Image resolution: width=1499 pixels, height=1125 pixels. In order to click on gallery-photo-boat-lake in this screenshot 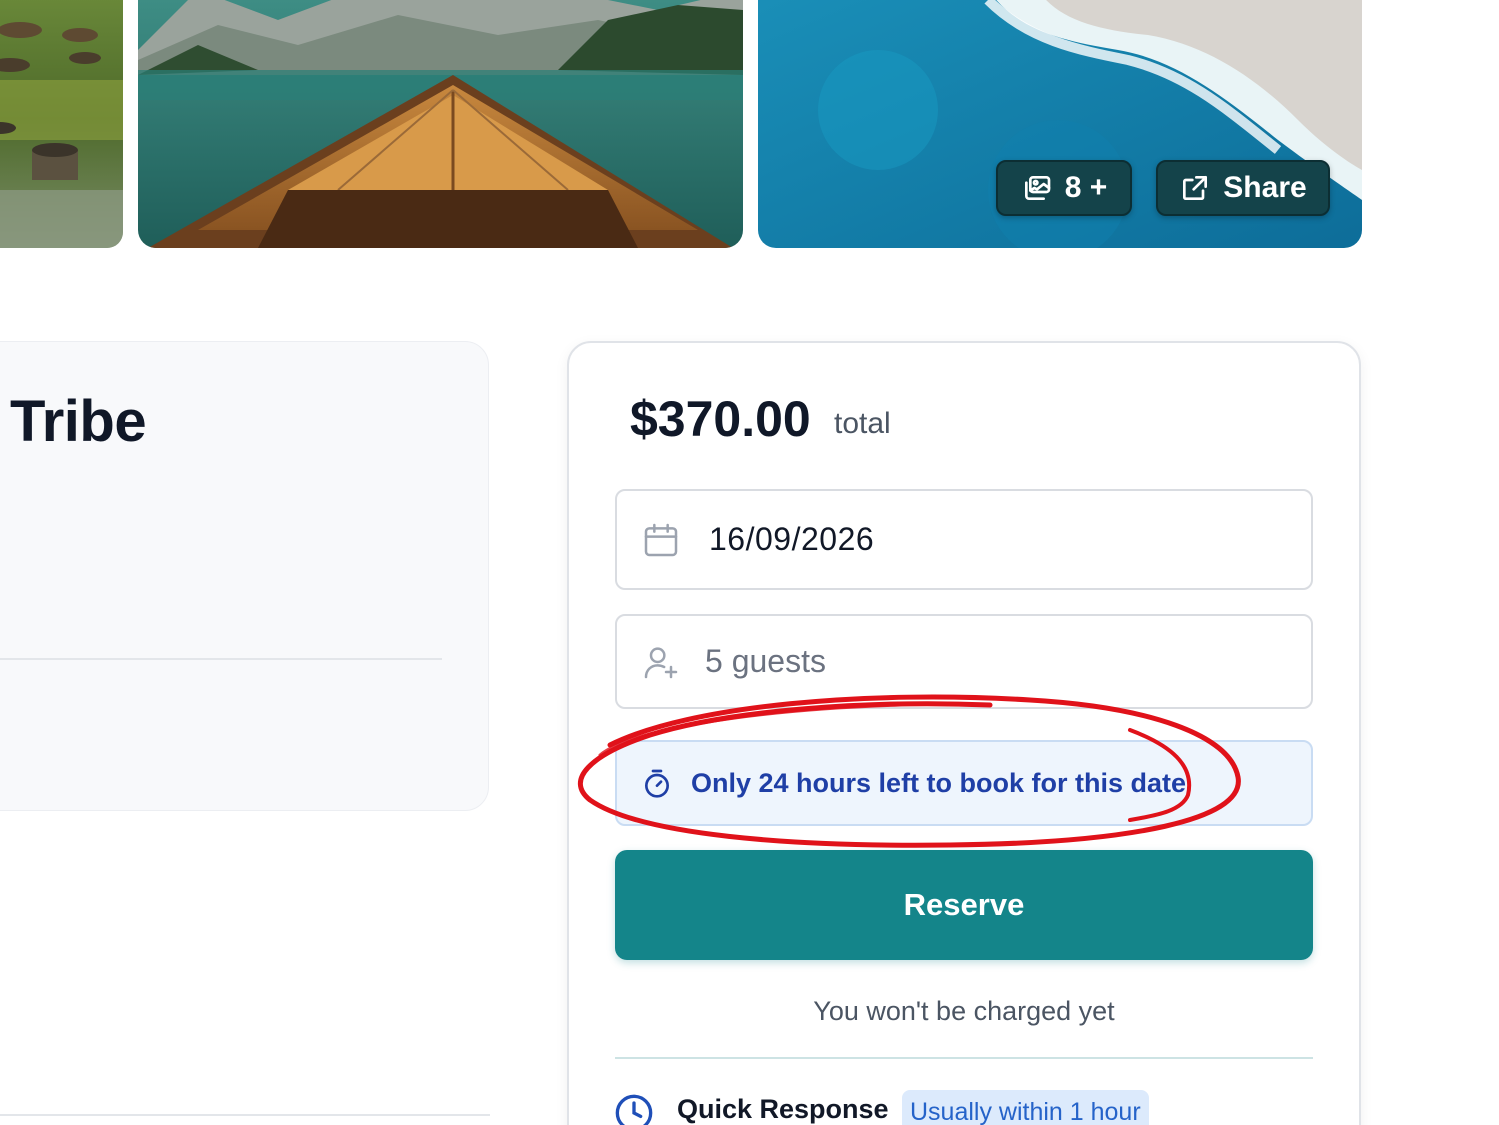, I will do `click(440, 124)`.